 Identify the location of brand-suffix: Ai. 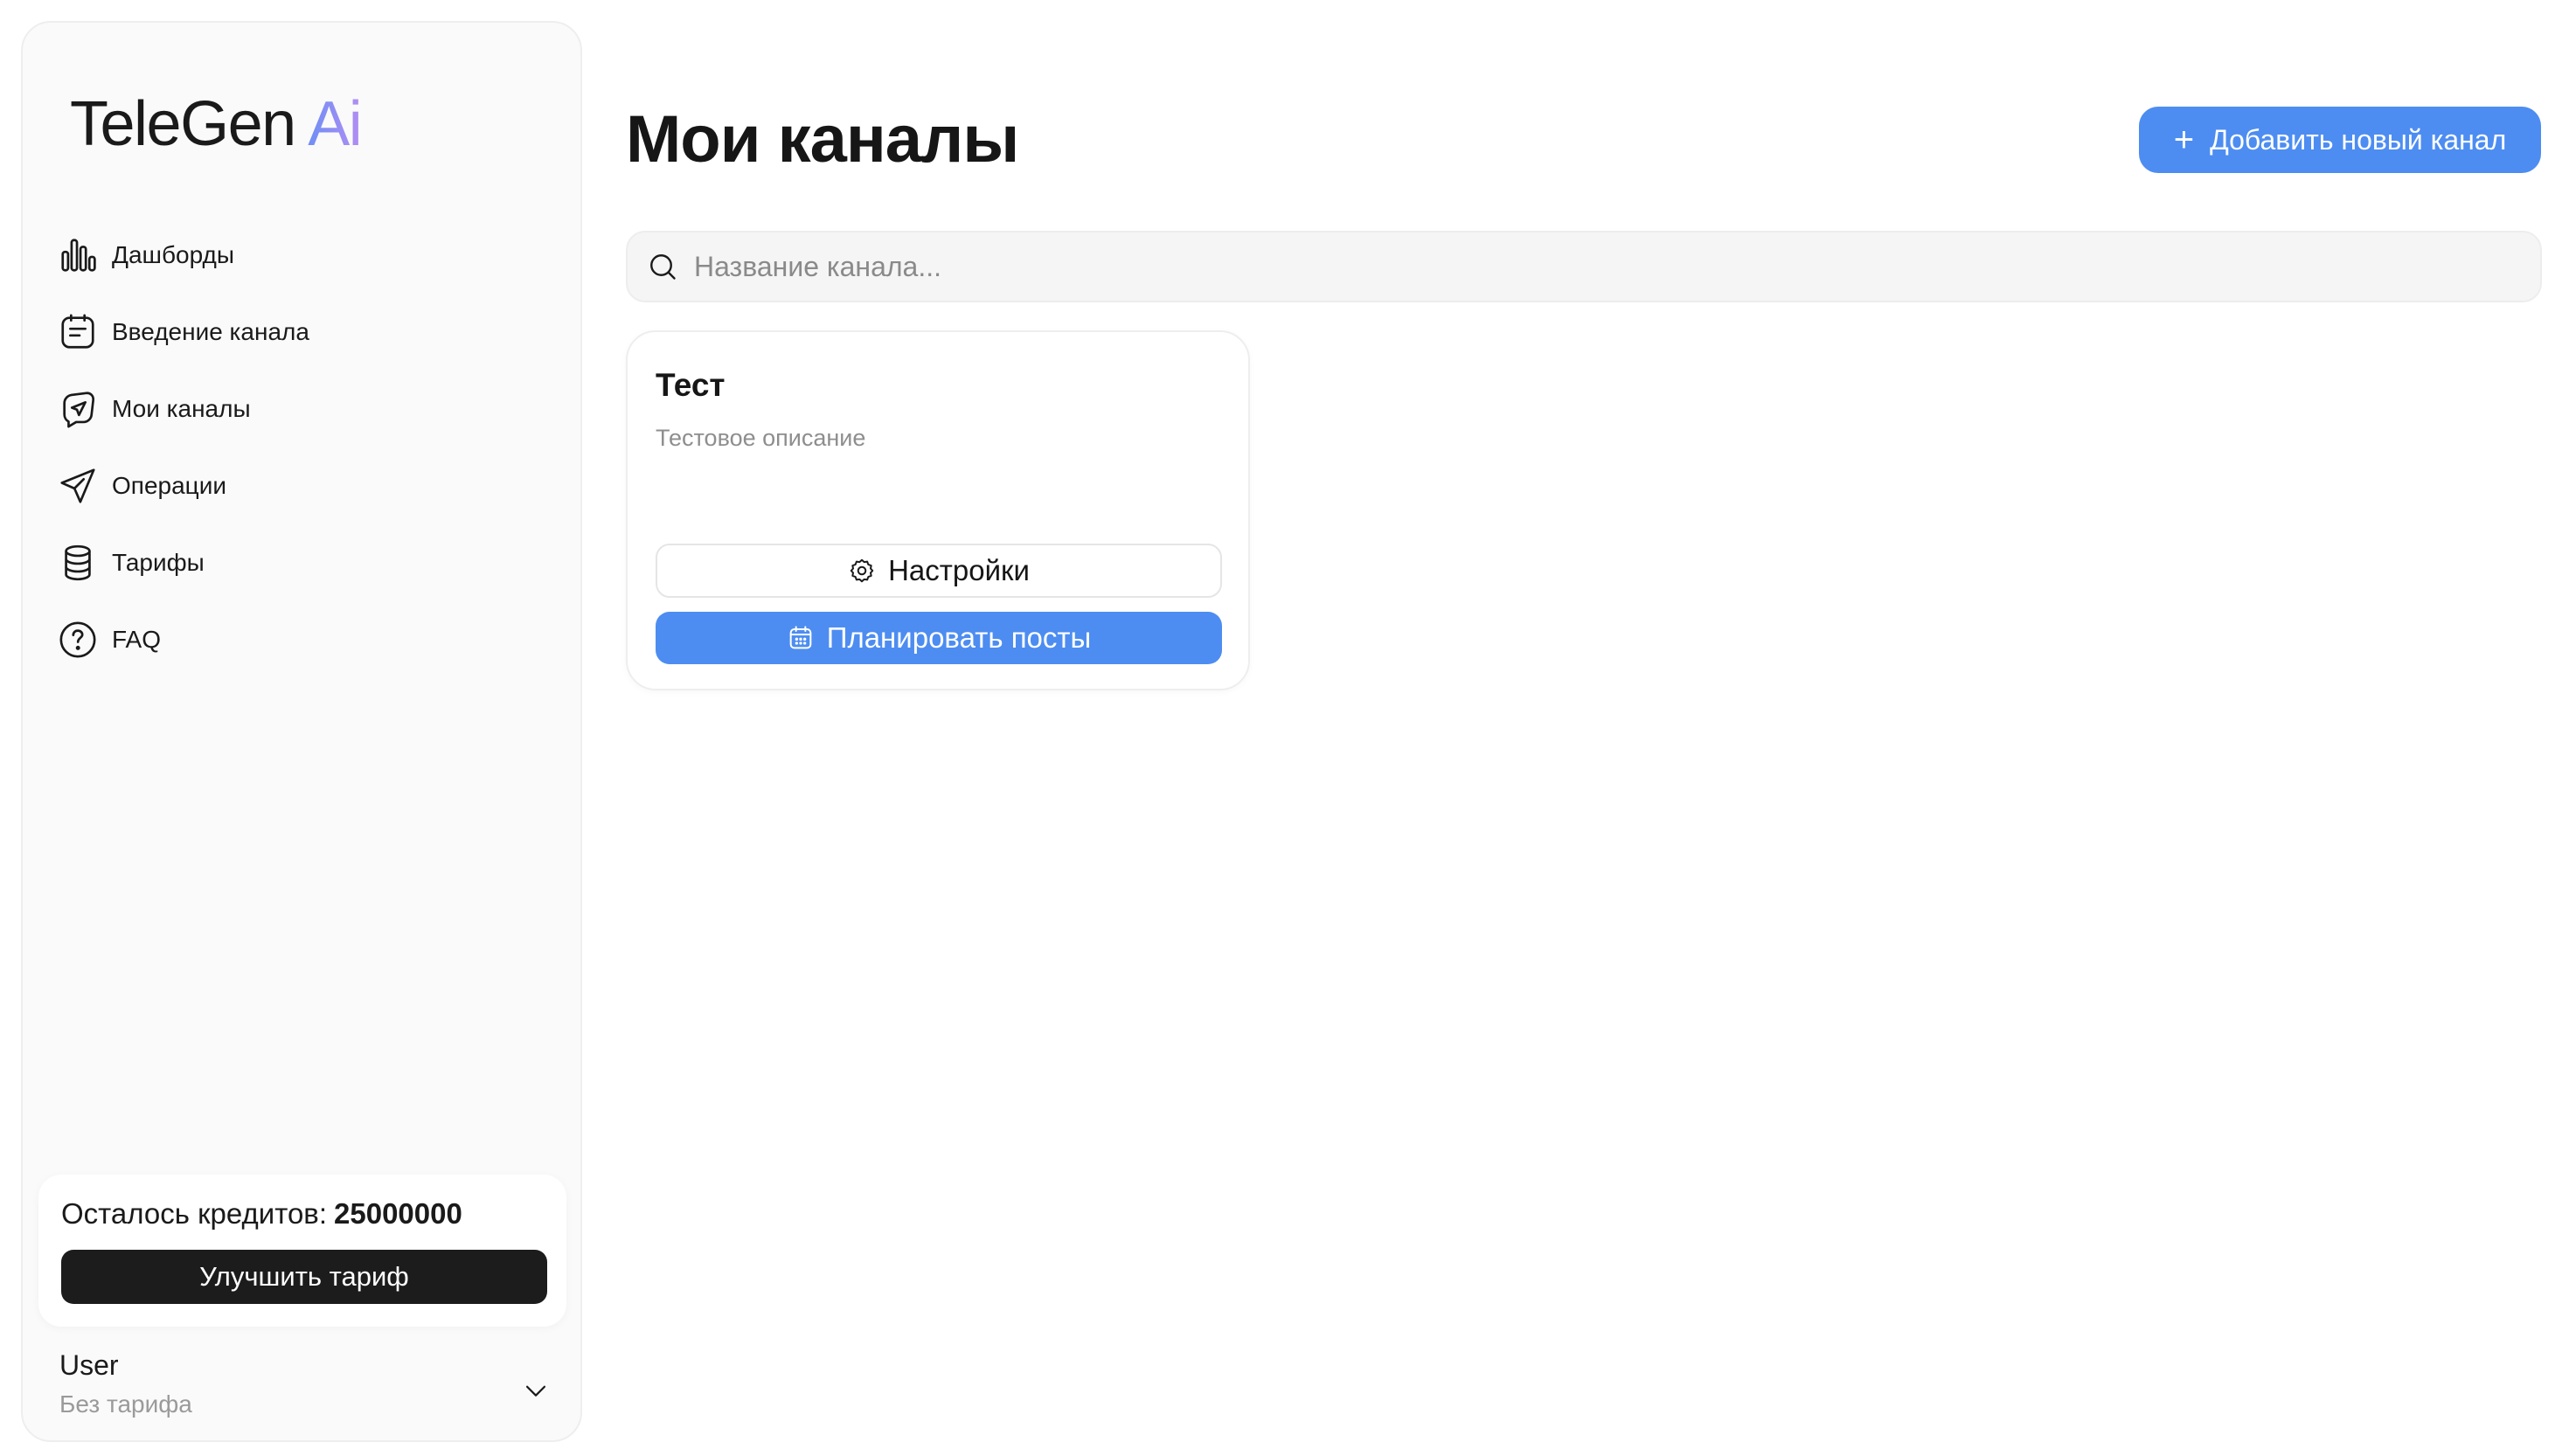
(335, 124).